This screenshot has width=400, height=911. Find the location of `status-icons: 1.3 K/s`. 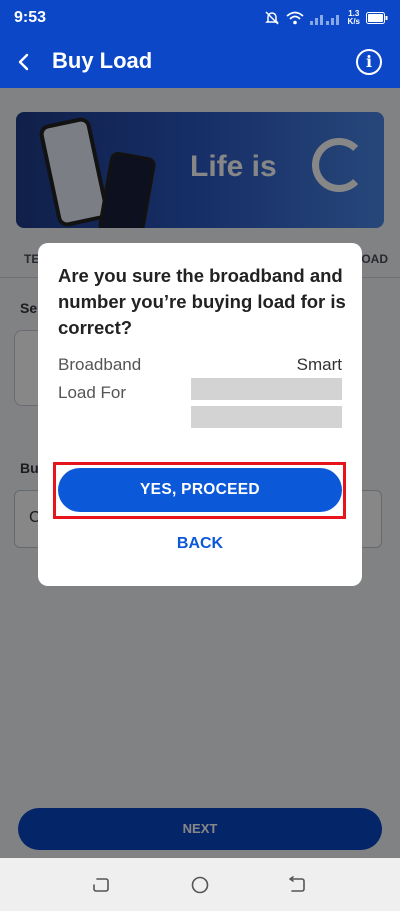

status-icons: 1.3 K/s is located at coordinates (326, 18).